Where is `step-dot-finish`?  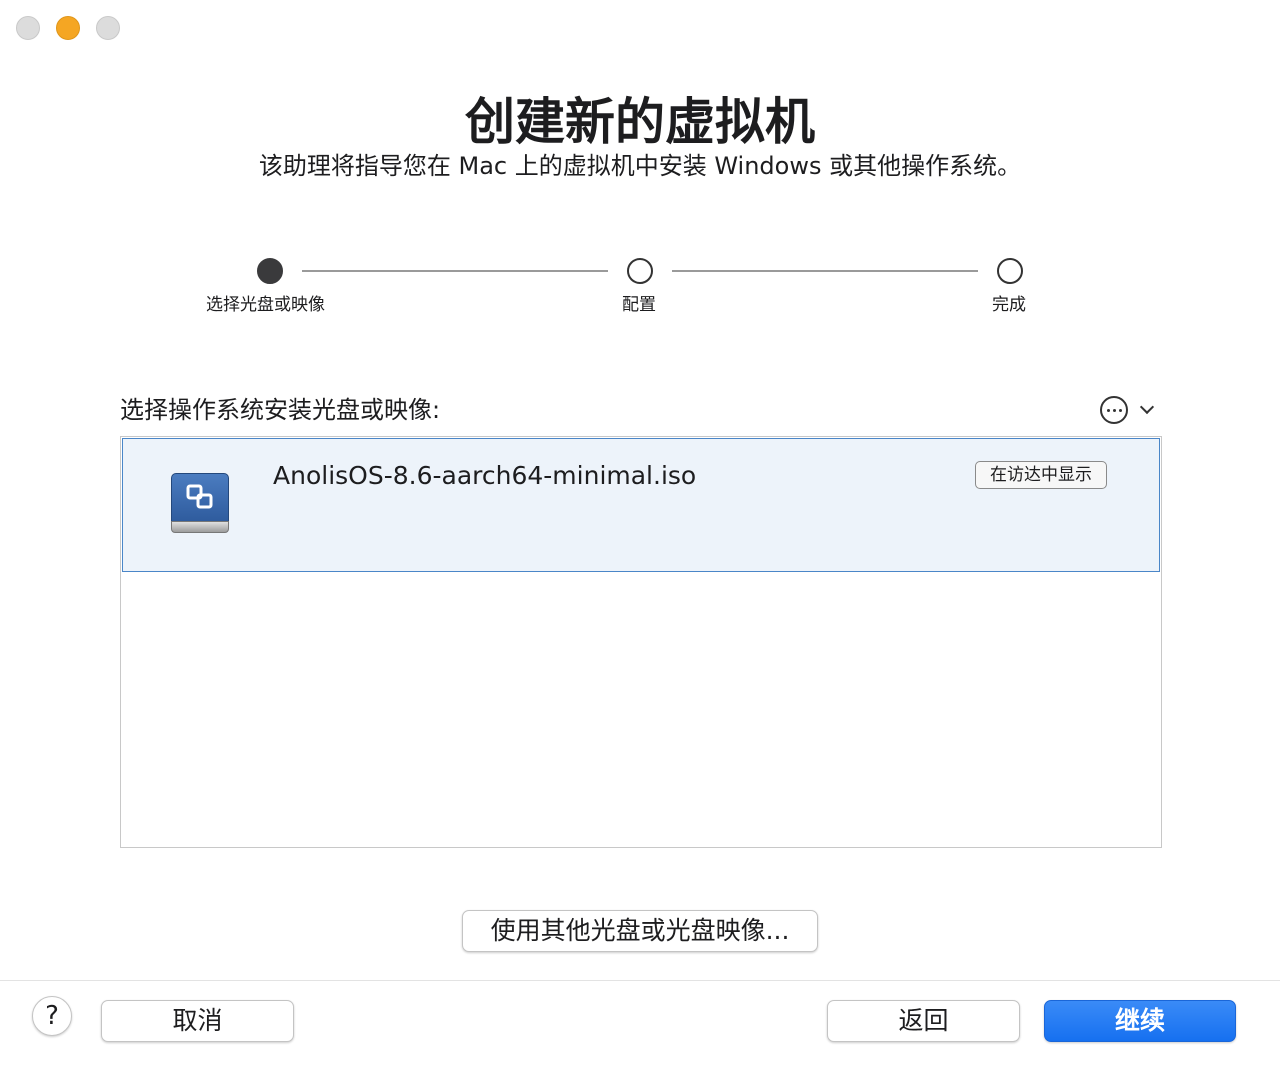 step-dot-finish is located at coordinates (1010, 271).